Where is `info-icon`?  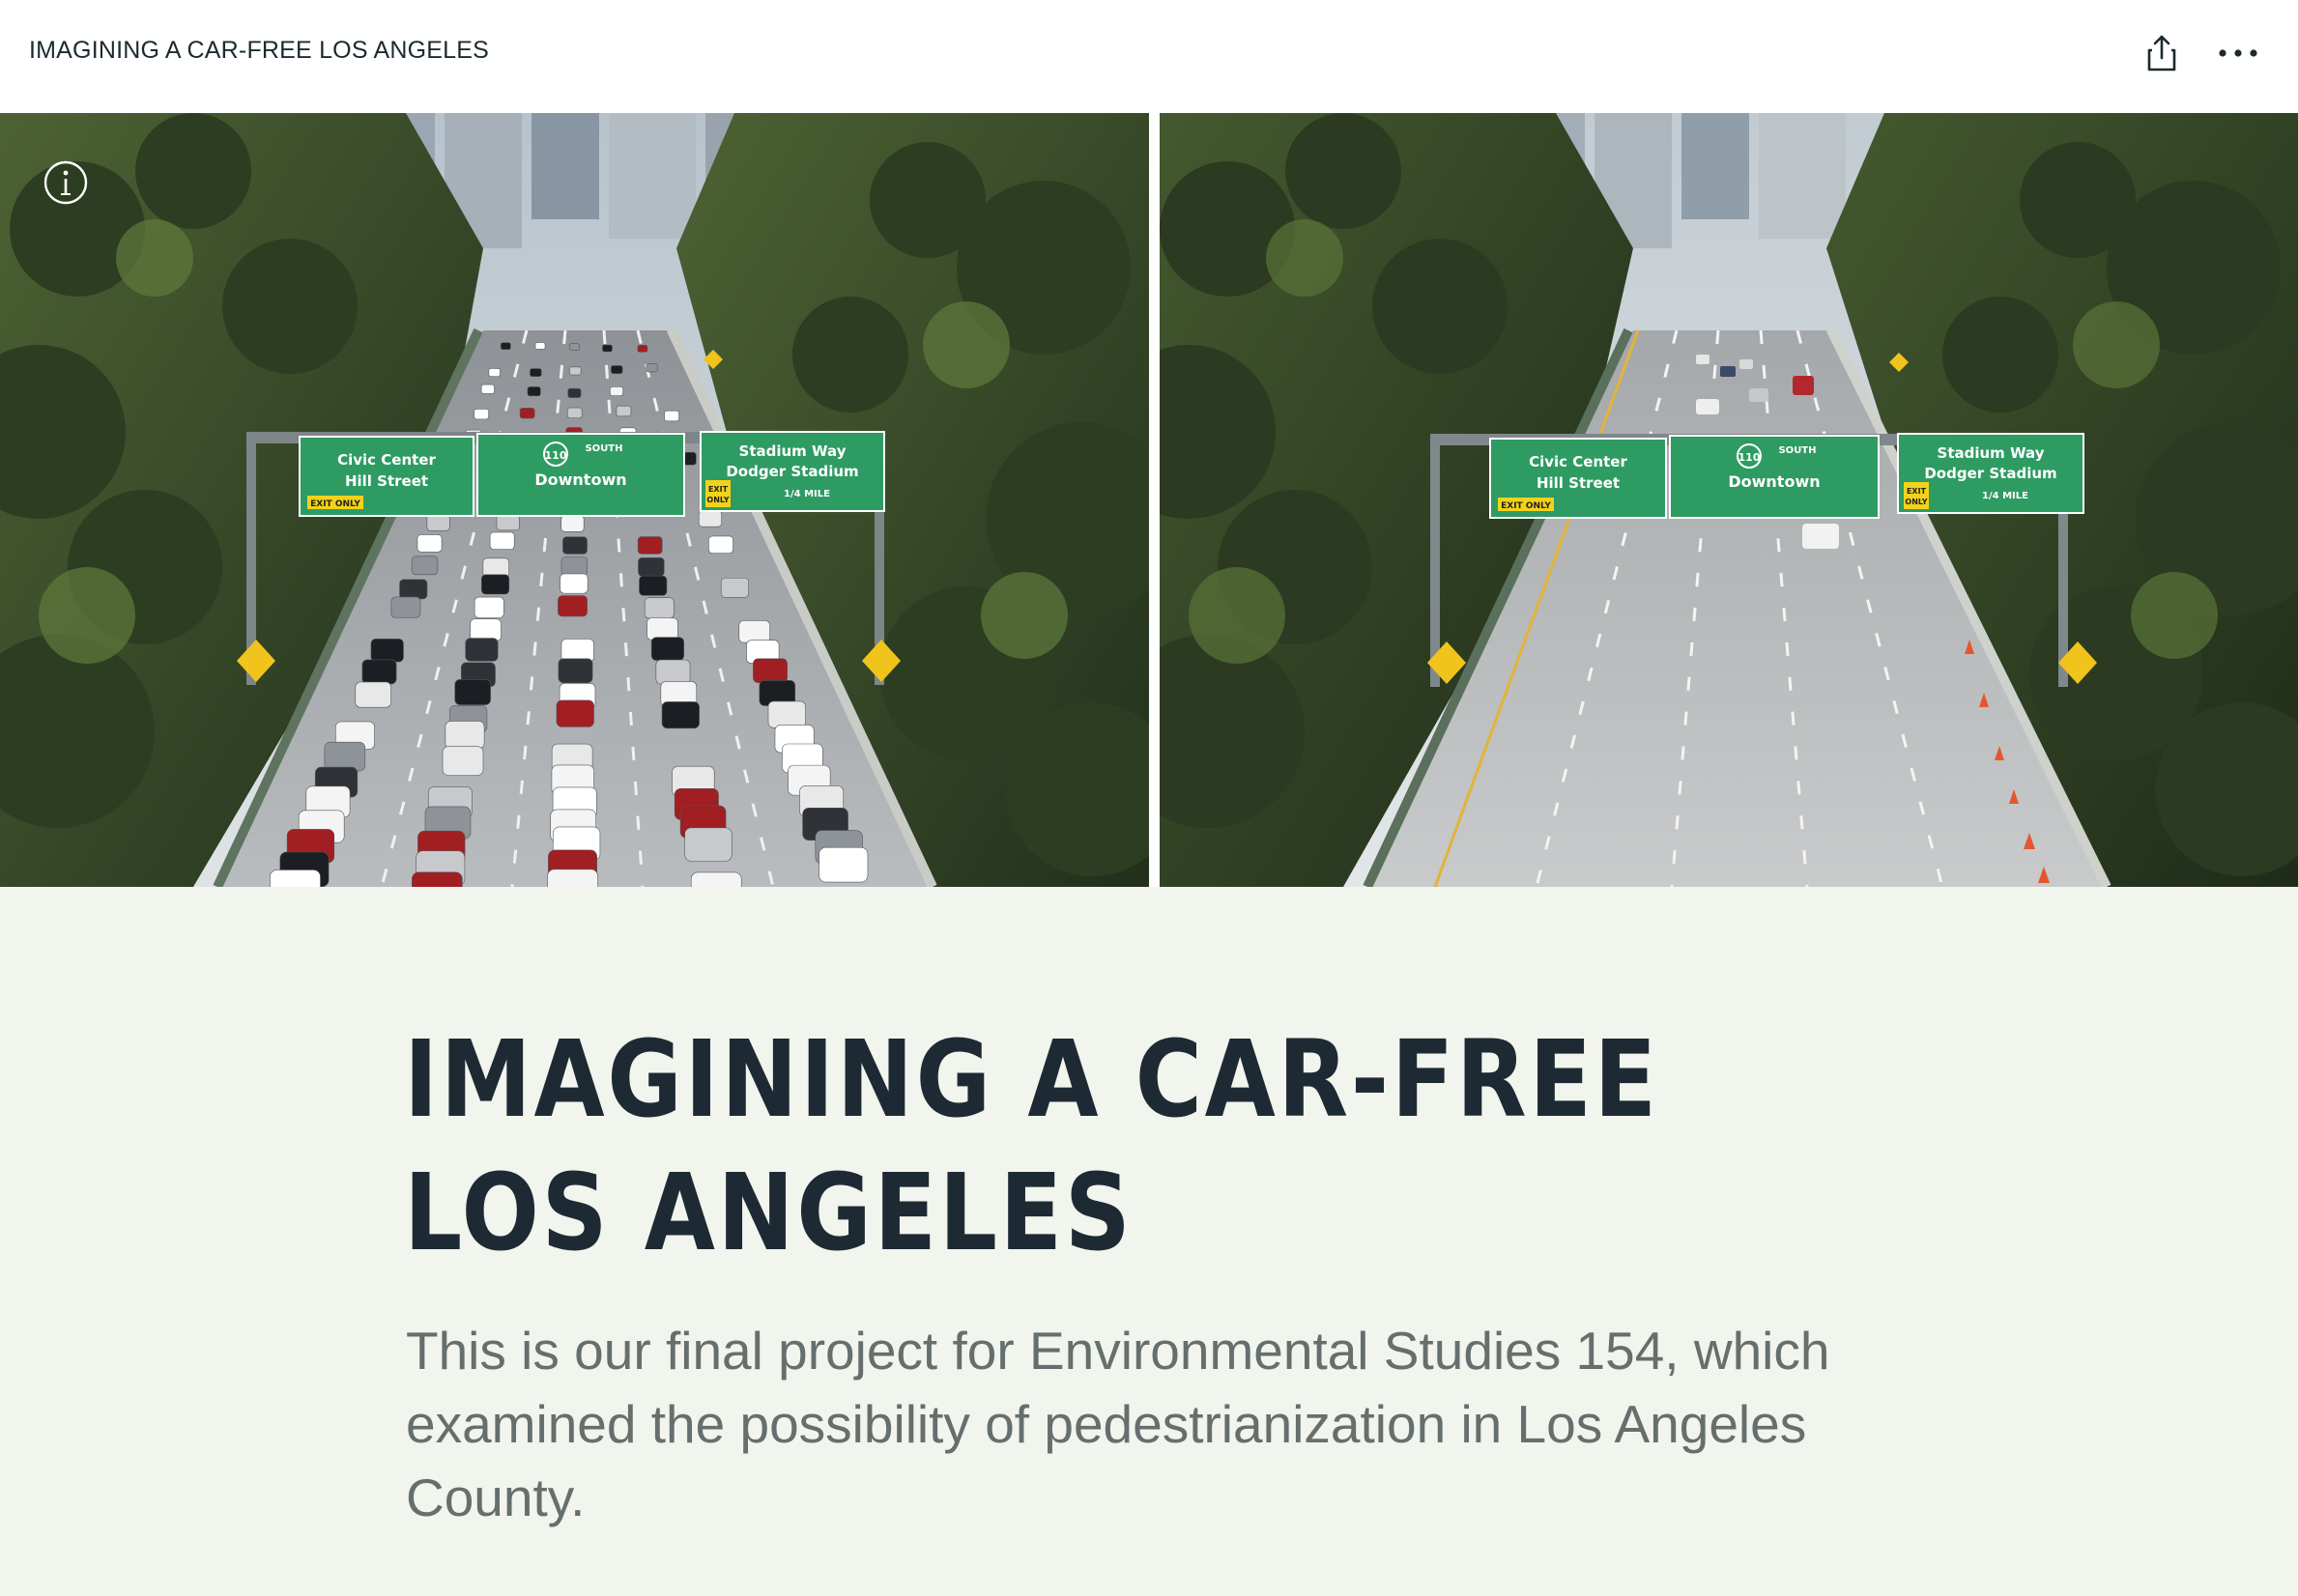
info-icon is located at coordinates (65, 182).